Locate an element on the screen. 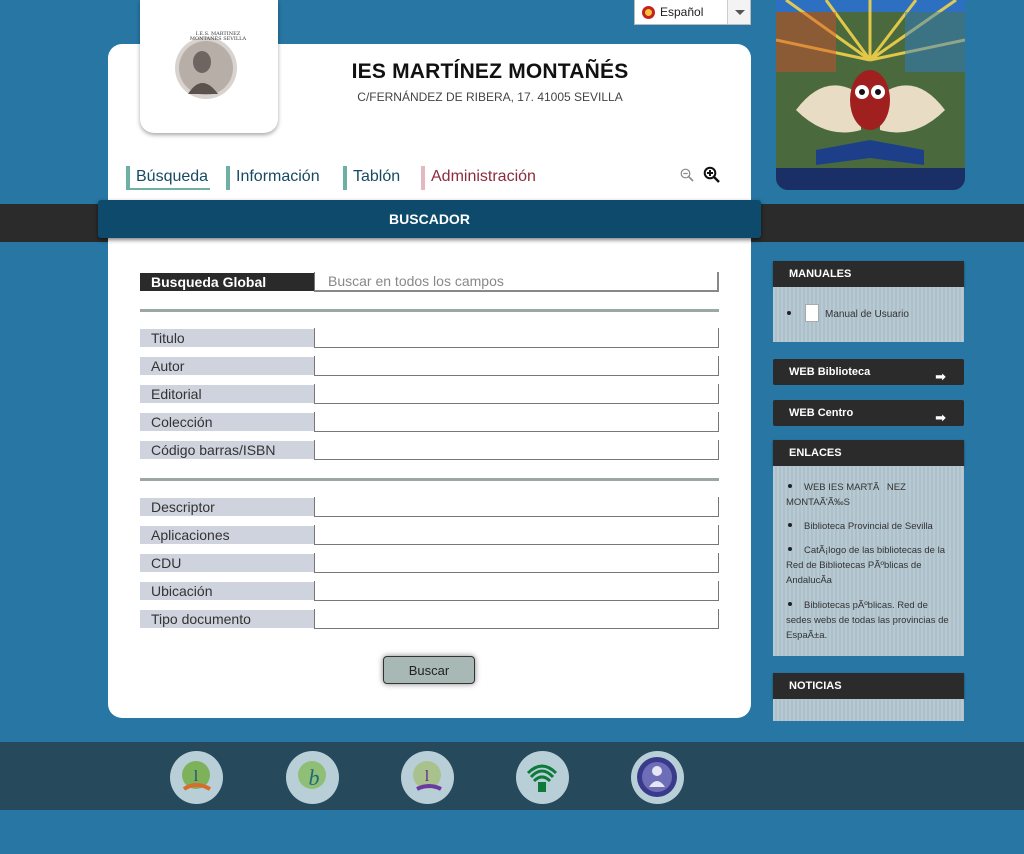 Image resolution: width=1024 pixels, height=854 pixels. field-label: Aplicaciones is located at coordinates (227, 535).